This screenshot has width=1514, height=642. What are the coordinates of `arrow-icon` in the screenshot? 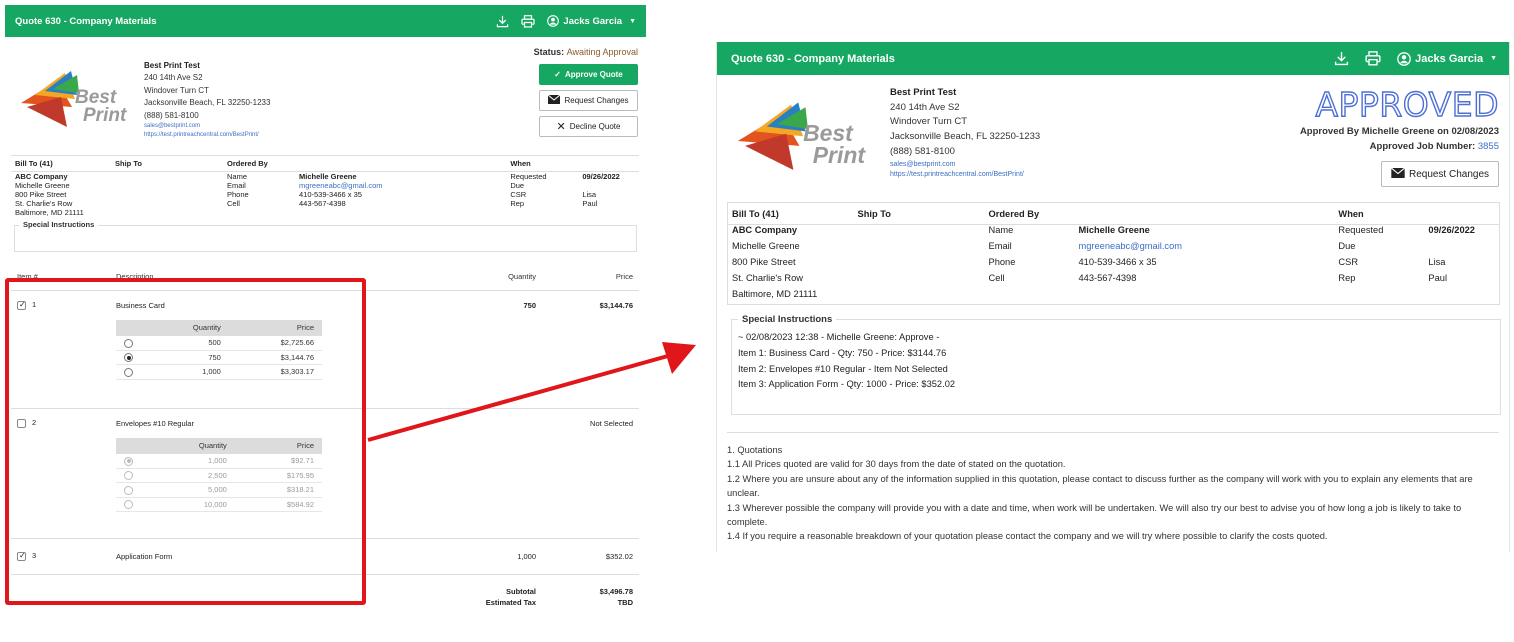 It's located at (531, 392).